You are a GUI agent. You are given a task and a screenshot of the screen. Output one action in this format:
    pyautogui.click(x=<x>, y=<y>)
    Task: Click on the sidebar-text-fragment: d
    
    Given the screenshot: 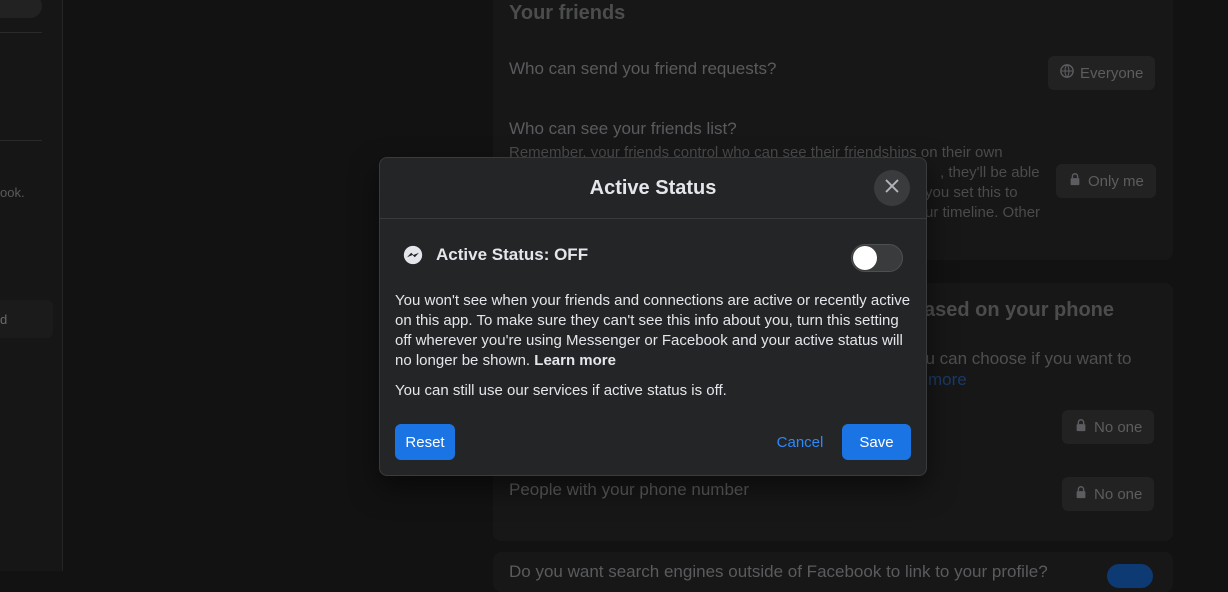 What is the action you would take?
    pyautogui.click(x=4, y=319)
    